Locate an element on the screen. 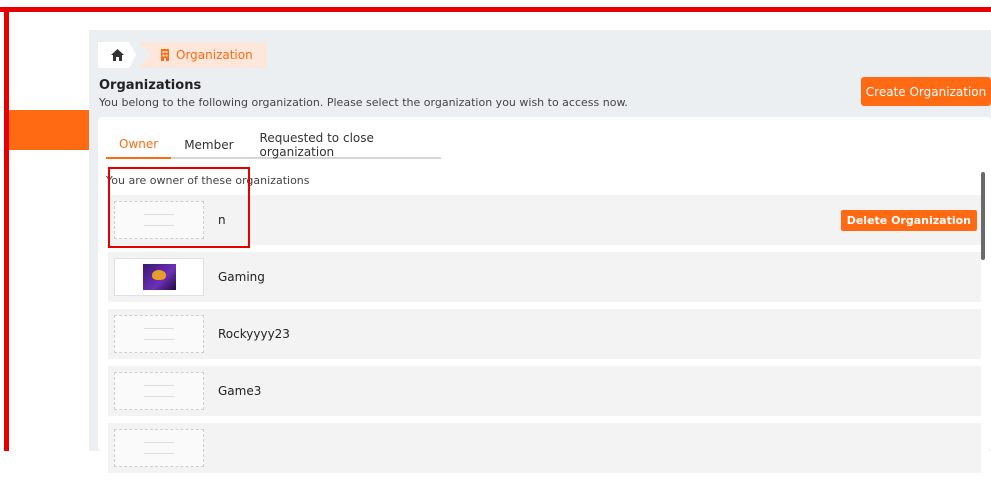 This screenshot has height=480, width=991. organization-row: Gaming is located at coordinates (544, 277).